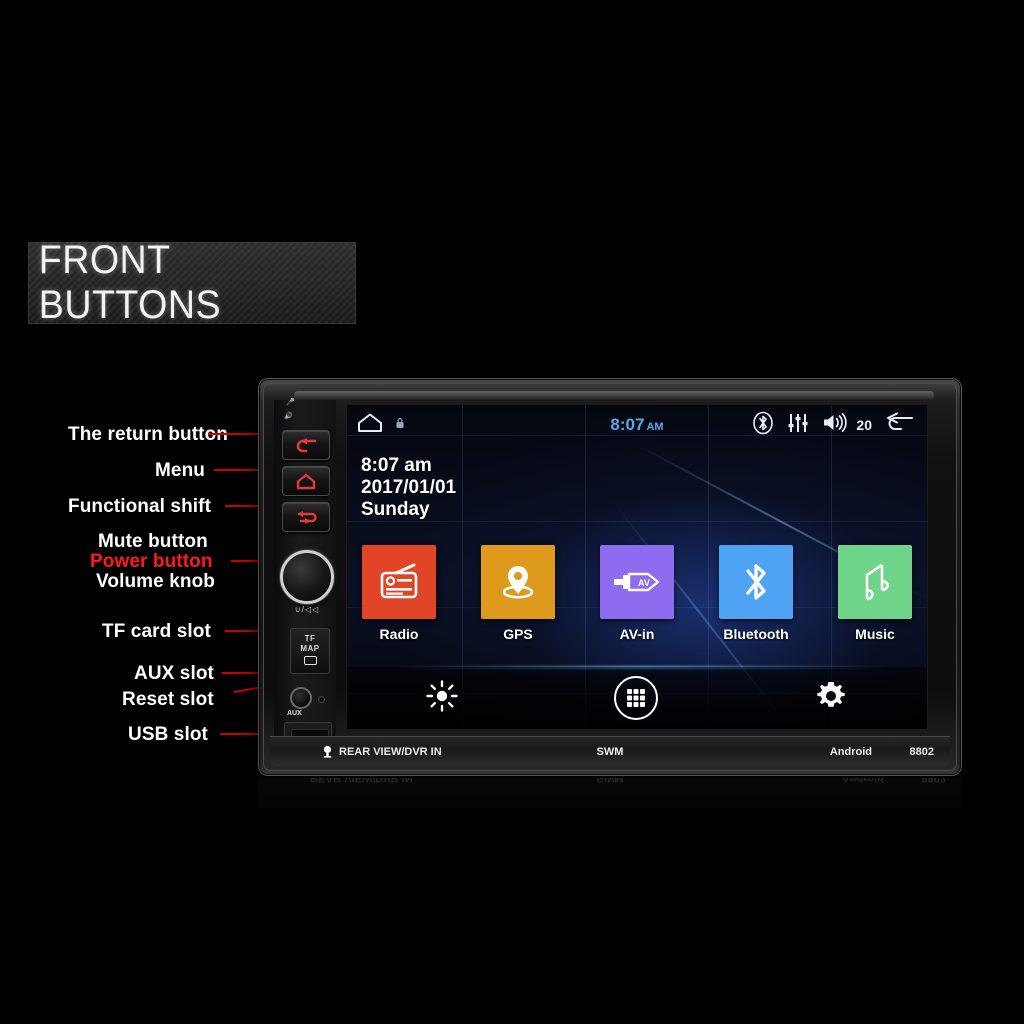  What do you see at coordinates (291, 402) in the screenshot?
I see `mic-marking-icon: 🎤` at bounding box center [291, 402].